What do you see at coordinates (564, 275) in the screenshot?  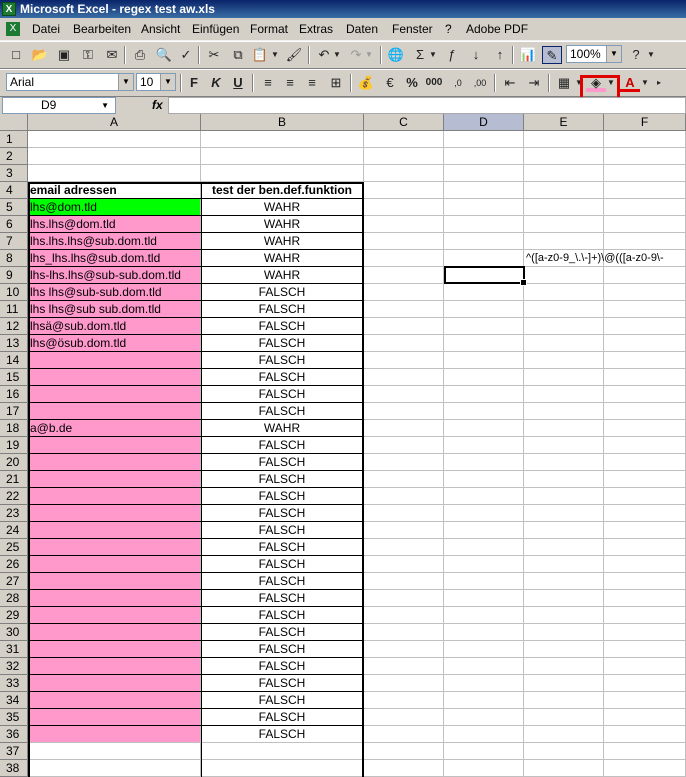 I see `cell-e9` at bounding box center [564, 275].